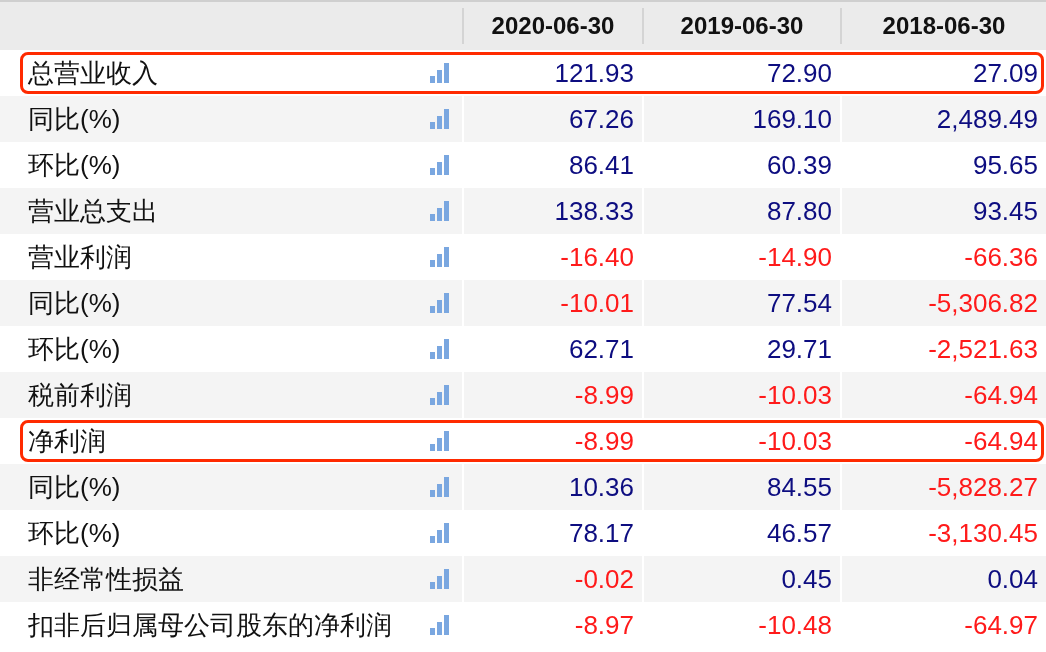 This screenshot has width=1046, height=652. Describe the element at coordinates (93, 73) in the screenshot. I see `row-label: 总营业收入` at that location.